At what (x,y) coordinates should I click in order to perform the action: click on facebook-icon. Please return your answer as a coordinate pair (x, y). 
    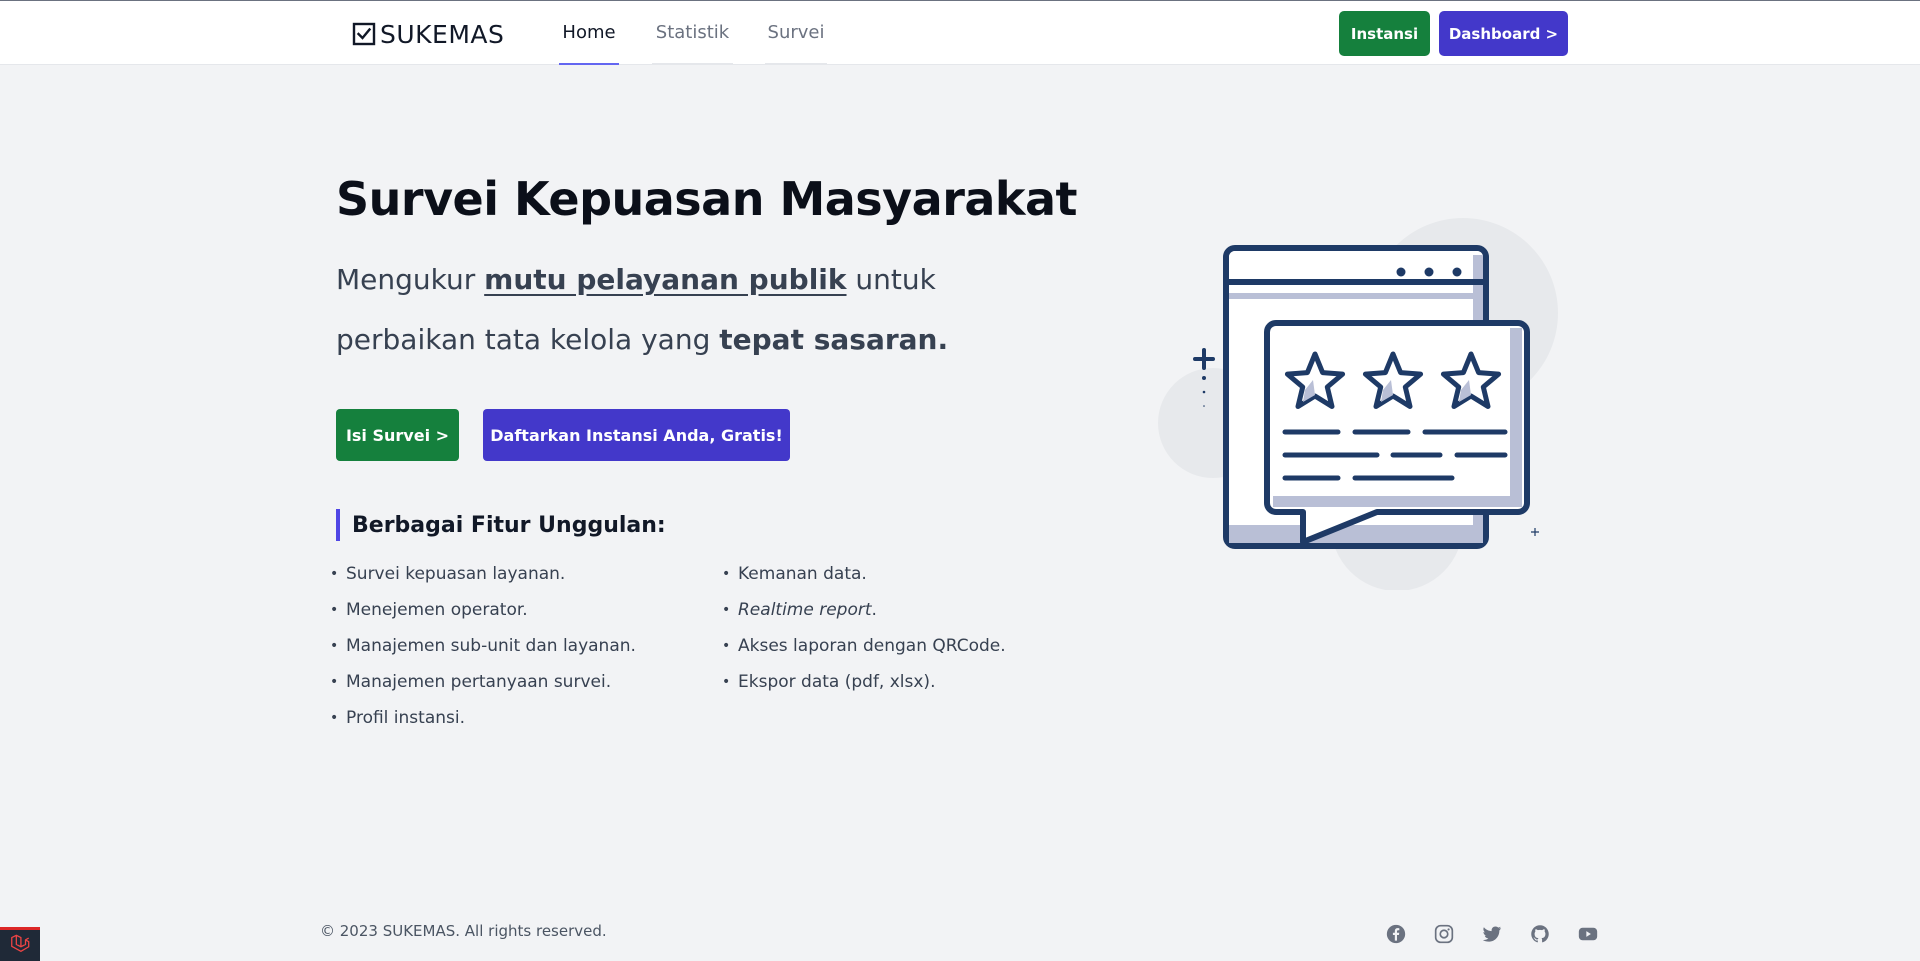
    Looking at the image, I should click on (1396, 934).